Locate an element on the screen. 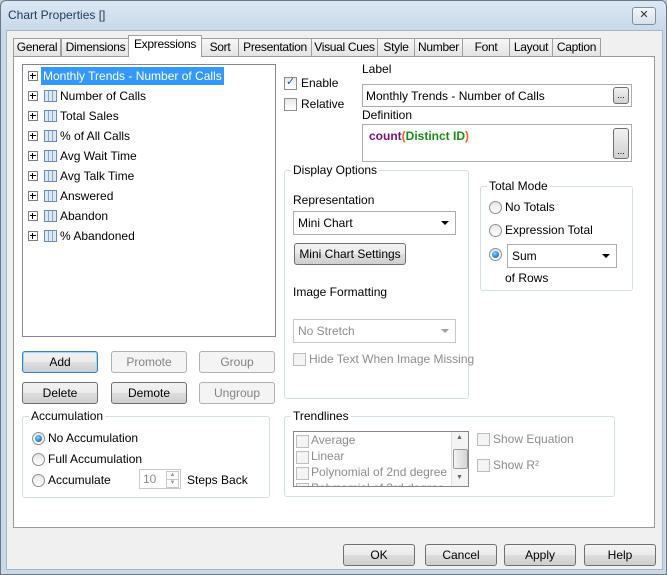 The width and height of the screenshot is (667, 575). check-icon: ✓ is located at coordinates (291, 82).